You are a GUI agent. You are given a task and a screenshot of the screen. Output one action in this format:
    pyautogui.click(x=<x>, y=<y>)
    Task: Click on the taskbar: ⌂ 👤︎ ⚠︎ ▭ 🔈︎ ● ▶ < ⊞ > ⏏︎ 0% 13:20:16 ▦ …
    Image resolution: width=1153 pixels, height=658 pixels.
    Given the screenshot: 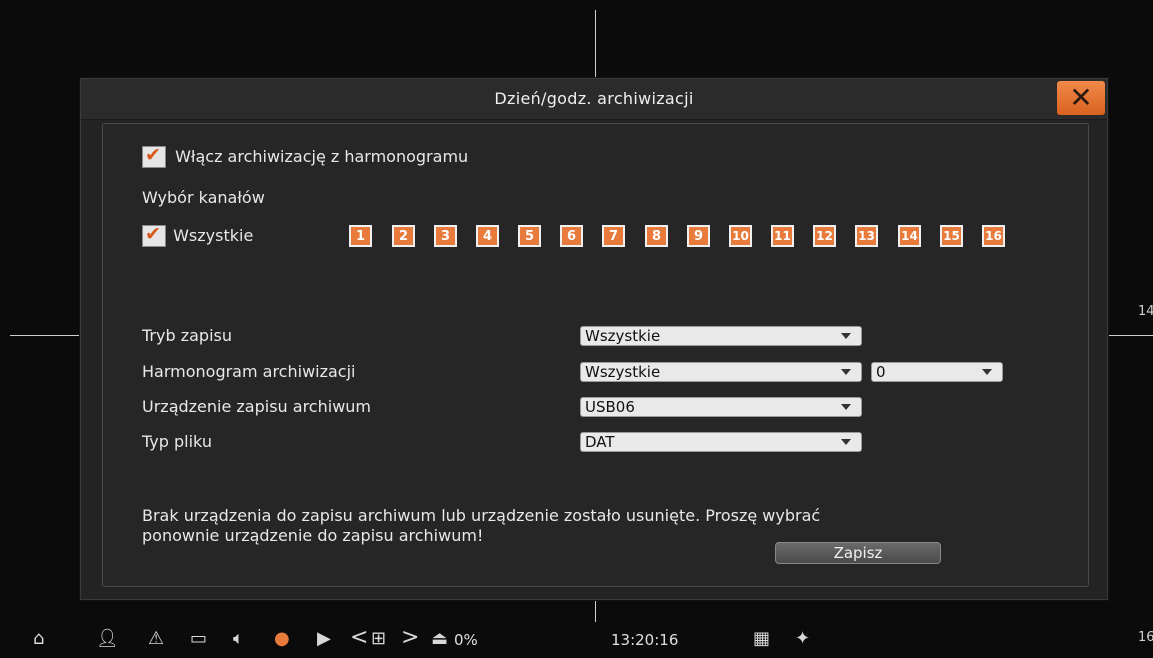 What is the action you would take?
    pyautogui.click(x=576, y=640)
    